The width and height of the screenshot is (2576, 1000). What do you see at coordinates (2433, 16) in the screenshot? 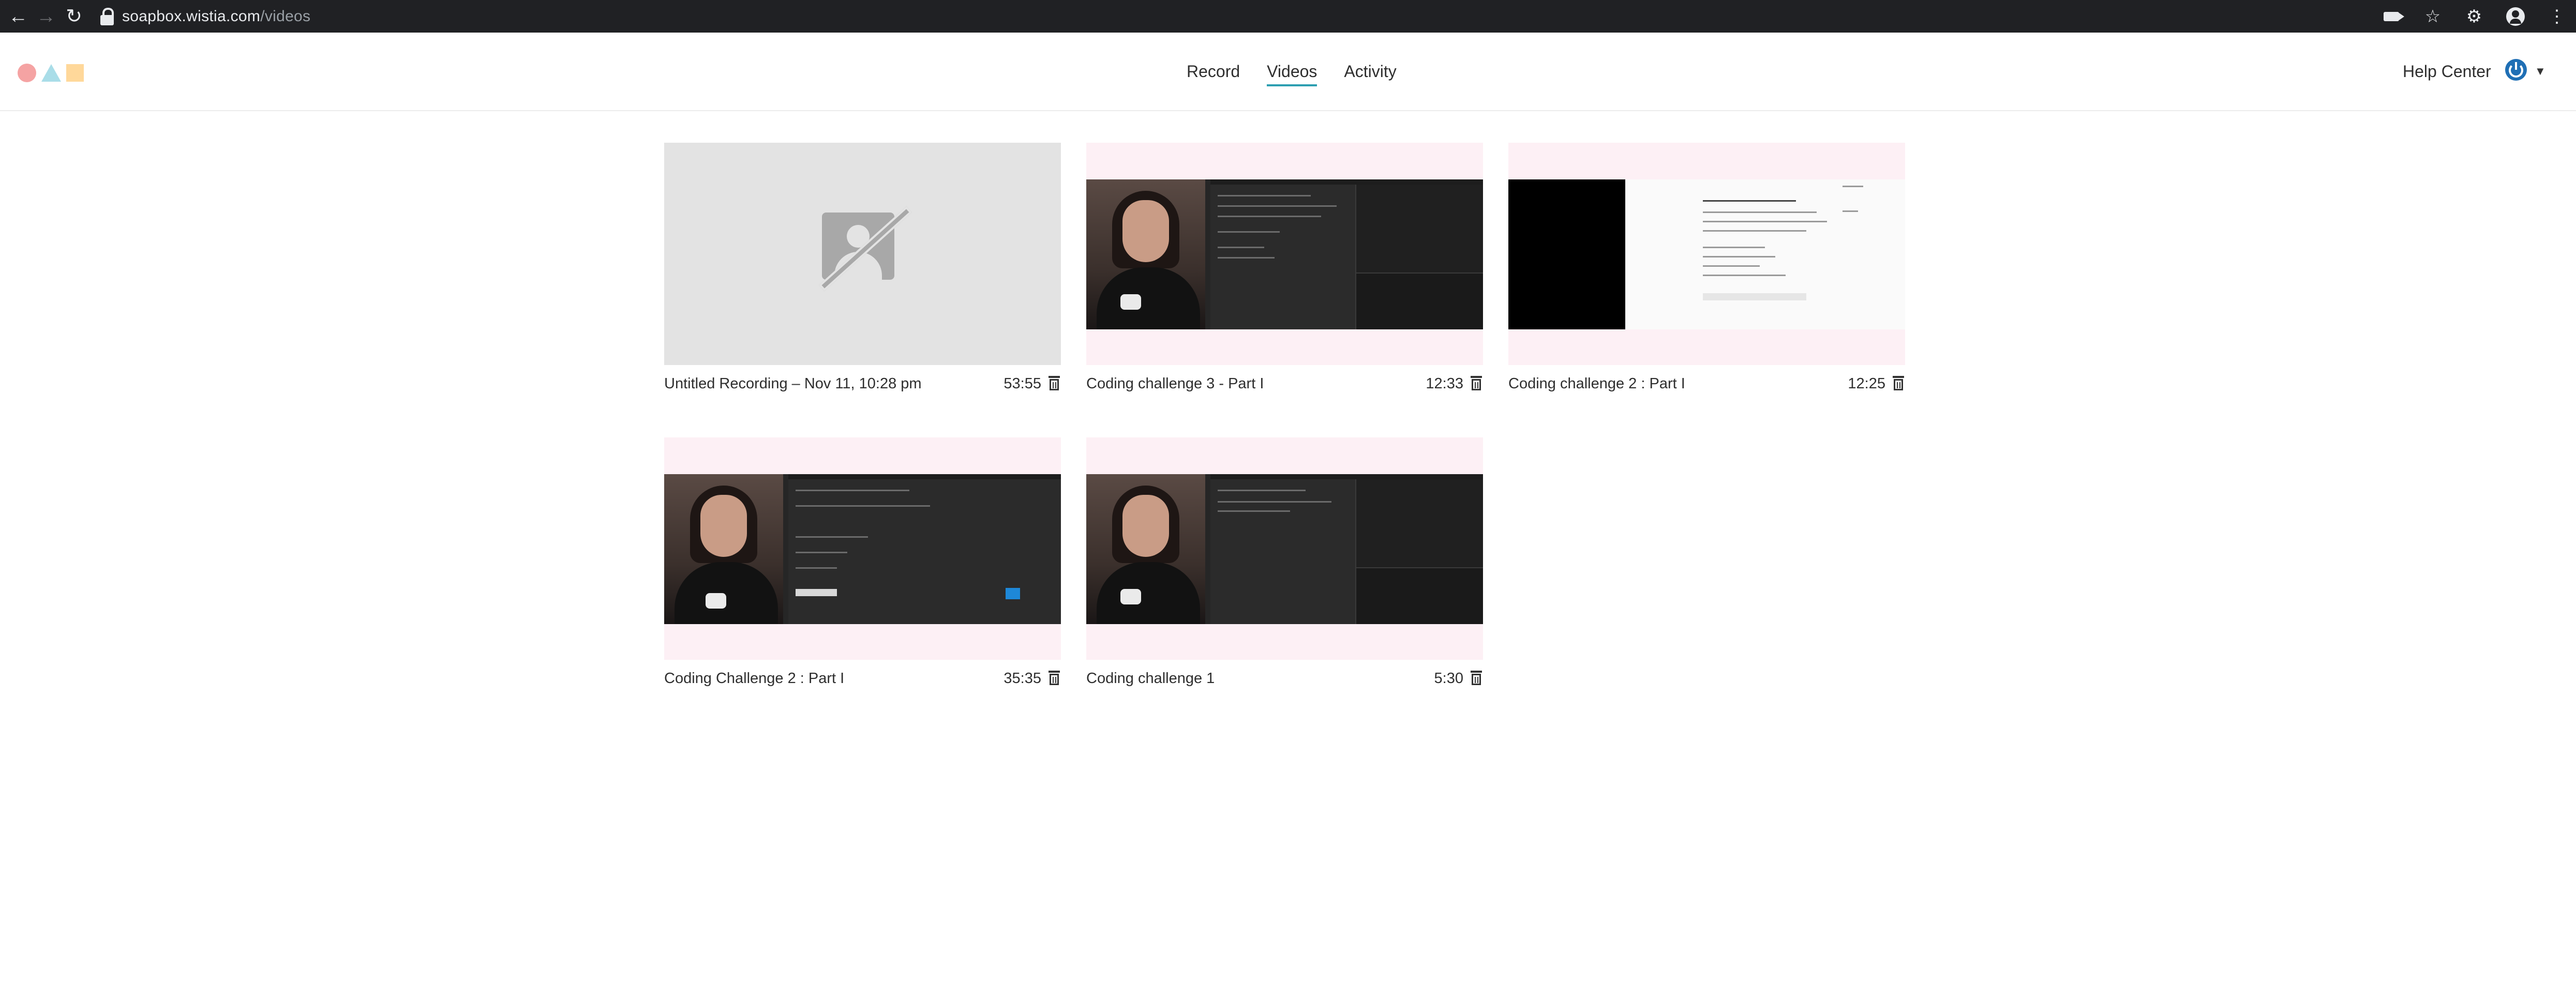
I see `star-icon: ☆` at bounding box center [2433, 16].